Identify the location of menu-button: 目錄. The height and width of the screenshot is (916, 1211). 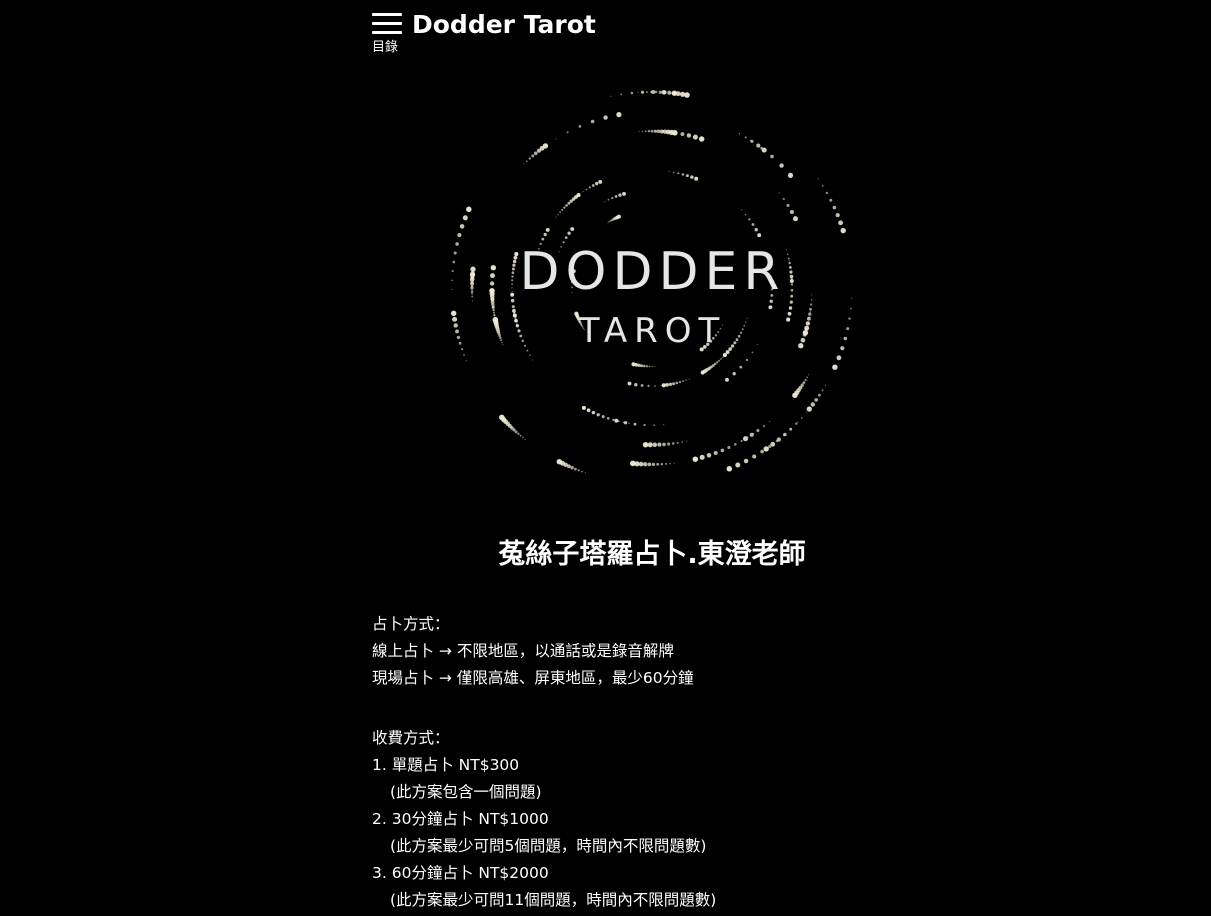
(387, 34).